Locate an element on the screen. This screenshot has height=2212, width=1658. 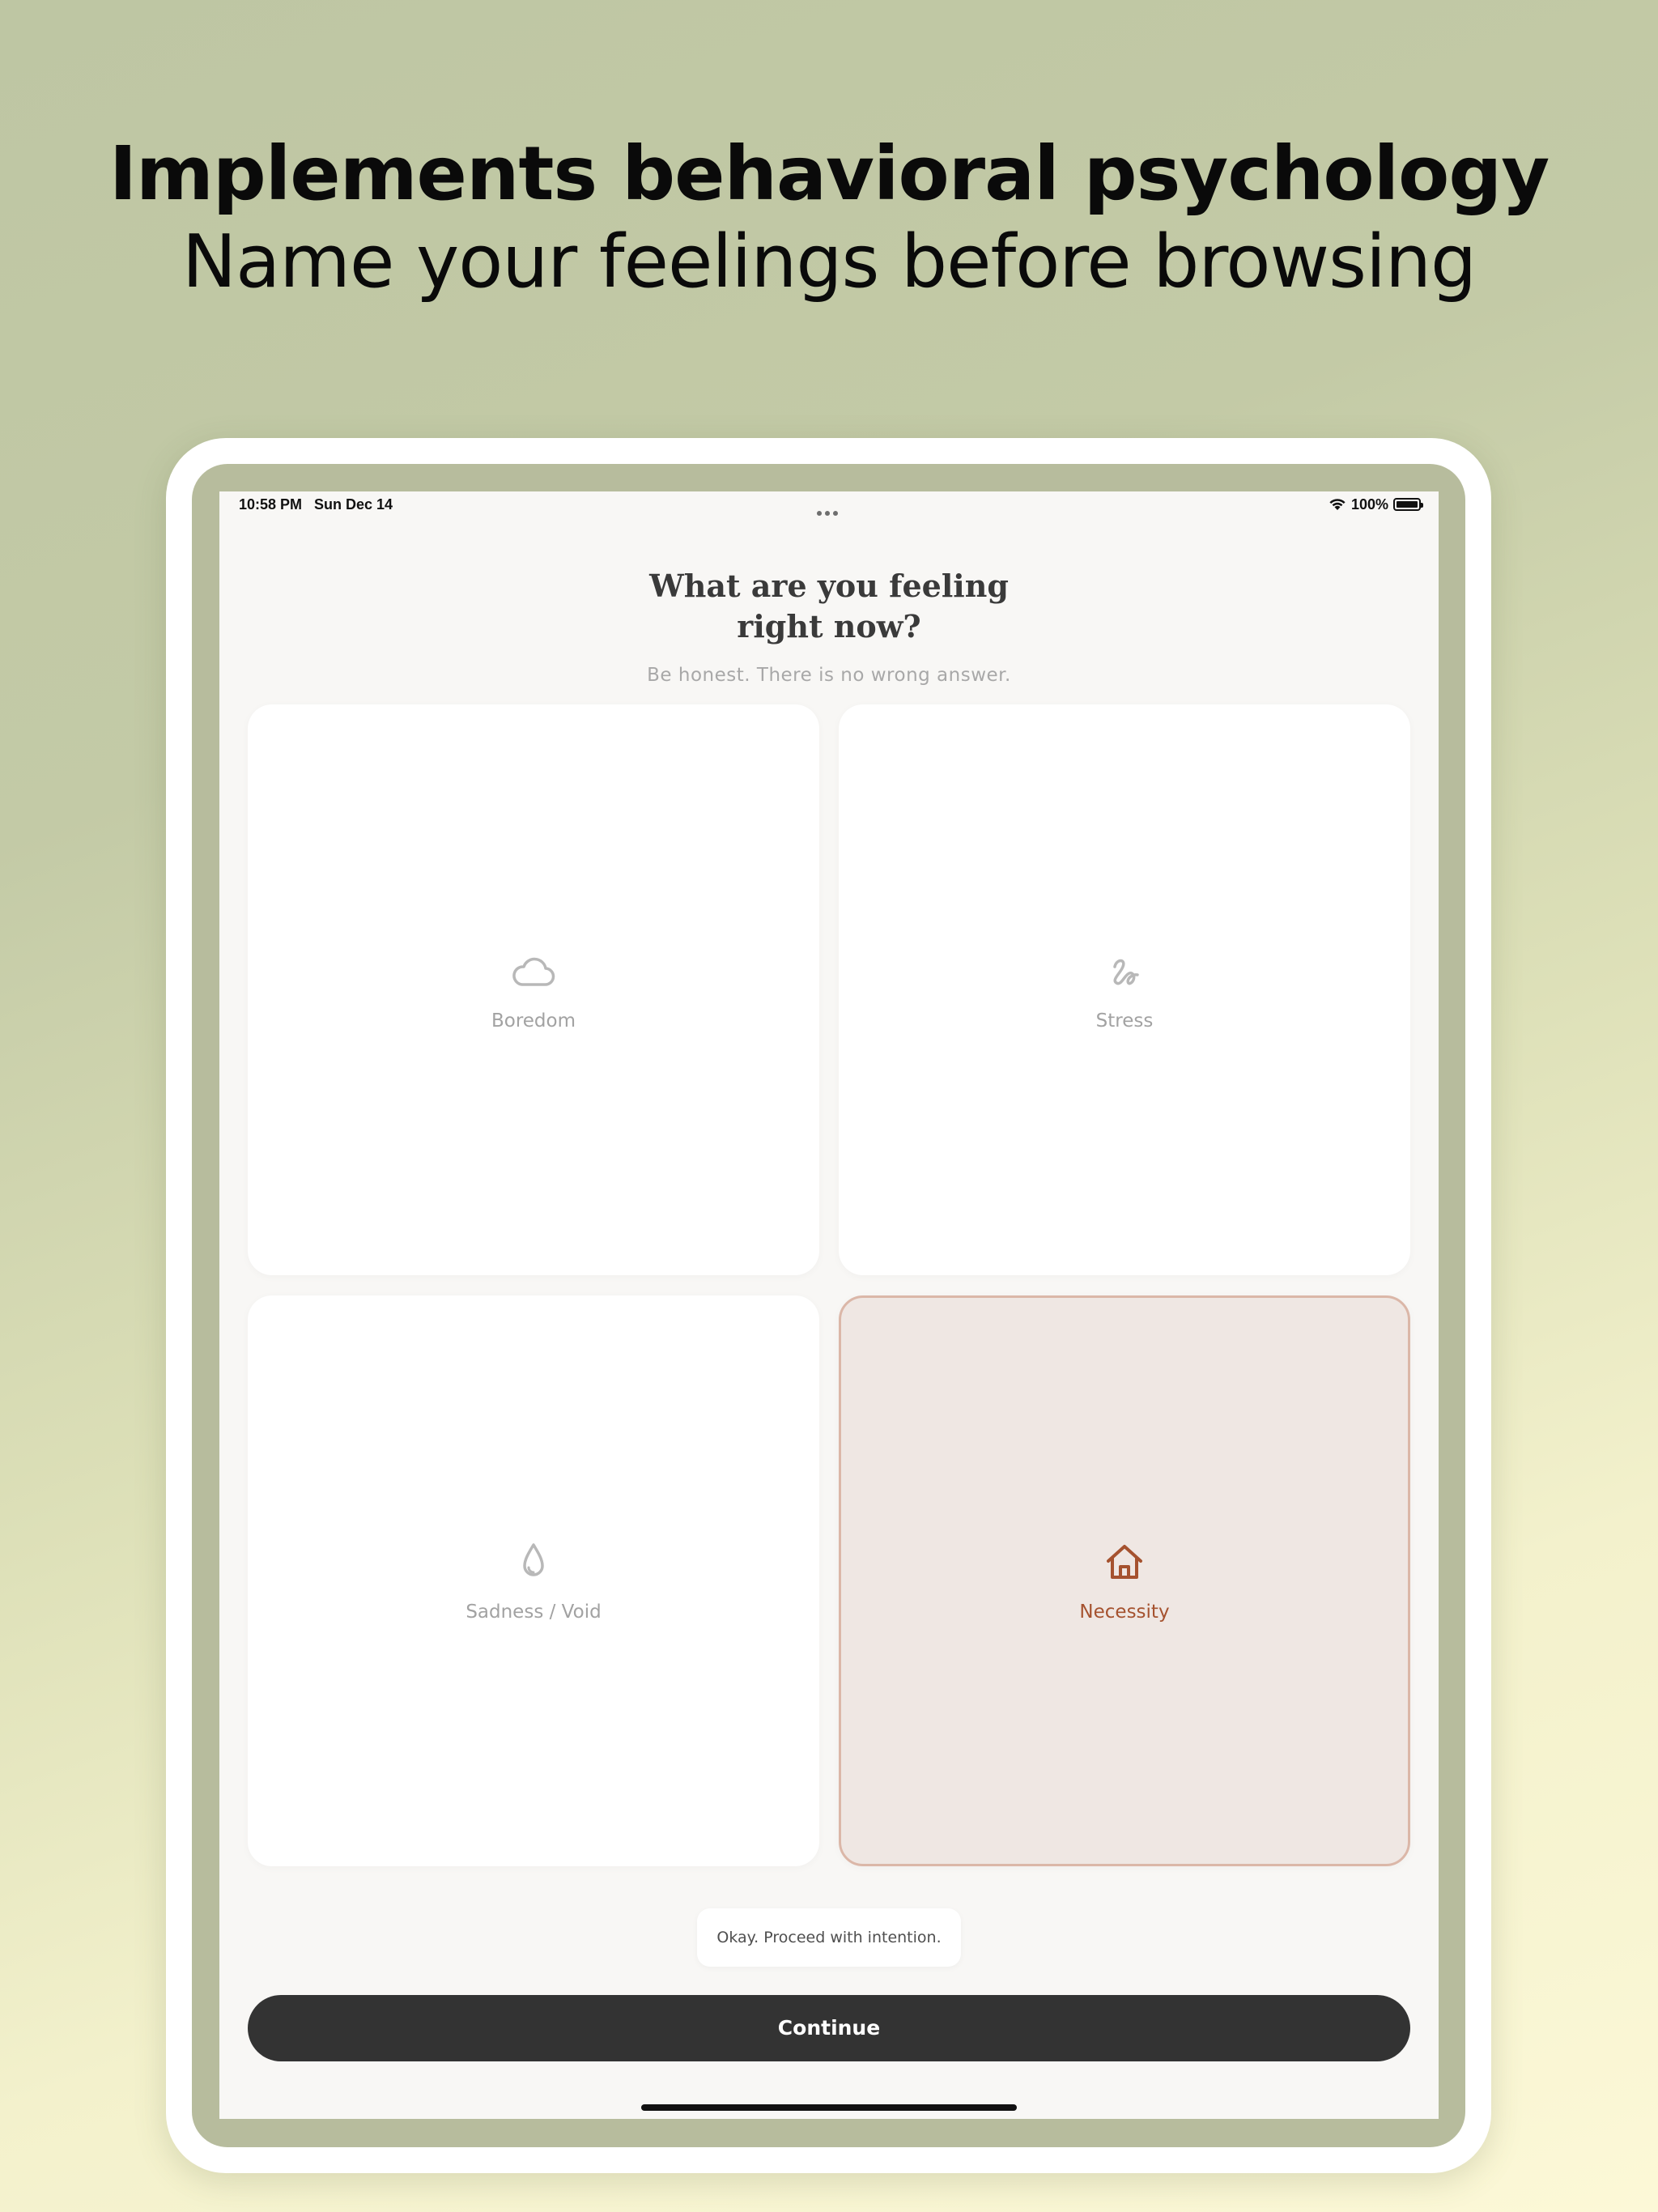
feeling-label: Boredom is located at coordinates (533, 1021).